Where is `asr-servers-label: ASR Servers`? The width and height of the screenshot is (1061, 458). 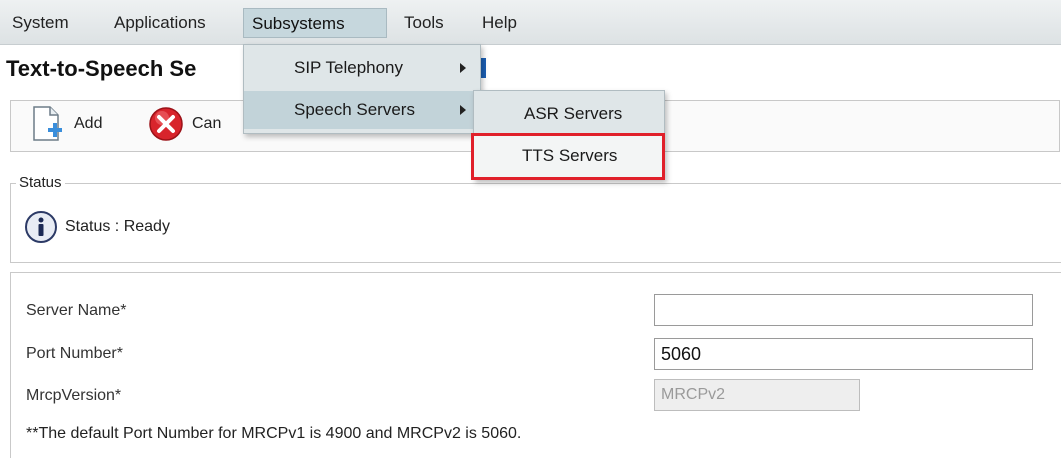 asr-servers-label: ASR Servers is located at coordinates (573, 113).